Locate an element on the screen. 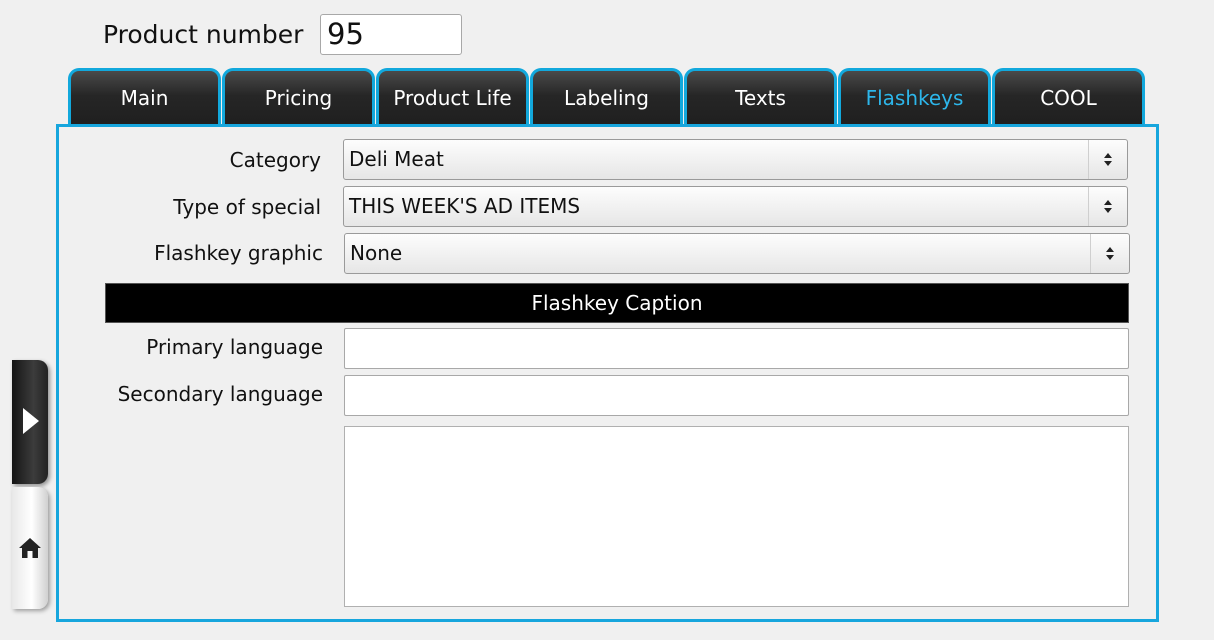 The height and width of the screenshot is (640, 1214). side-expand-button is located at coordinates (30, 422).